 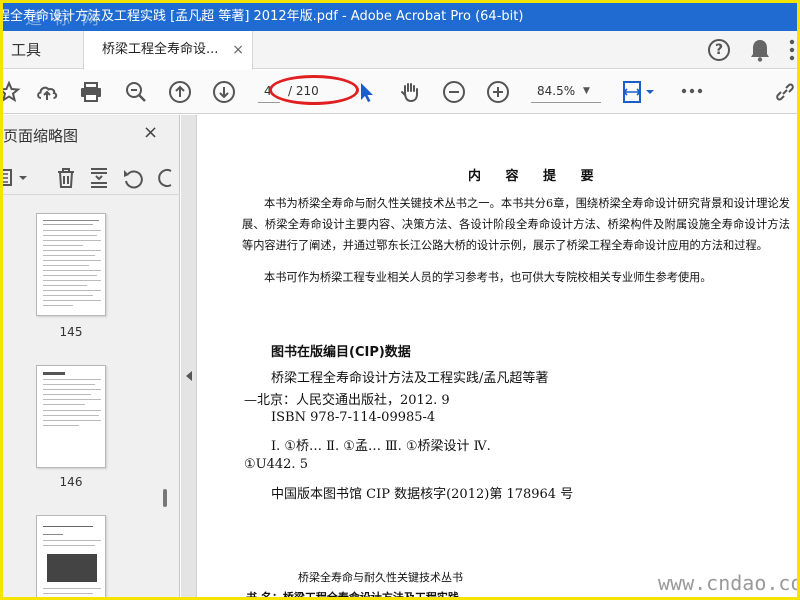 What do you see at coordinates (99, 178) in the screenshot?
I see `extract-pages-icon` at bounding box center [99, 178].